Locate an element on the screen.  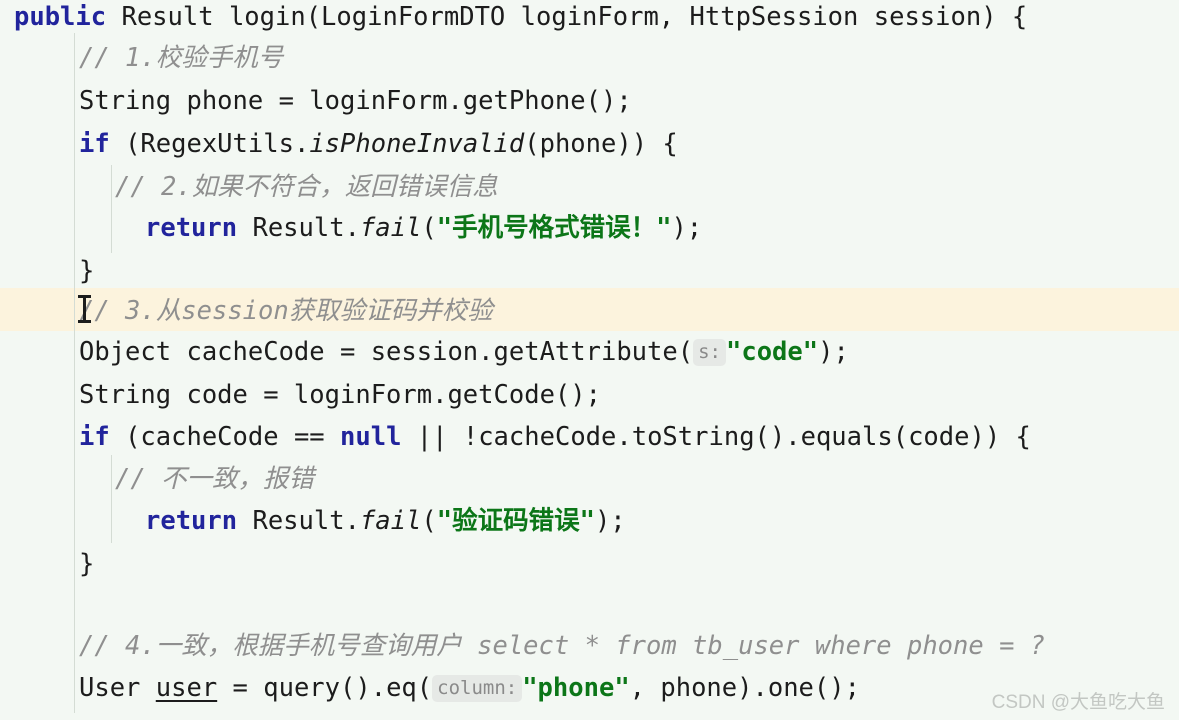
closing-brace-2: } is located at coordinates (87, 564).